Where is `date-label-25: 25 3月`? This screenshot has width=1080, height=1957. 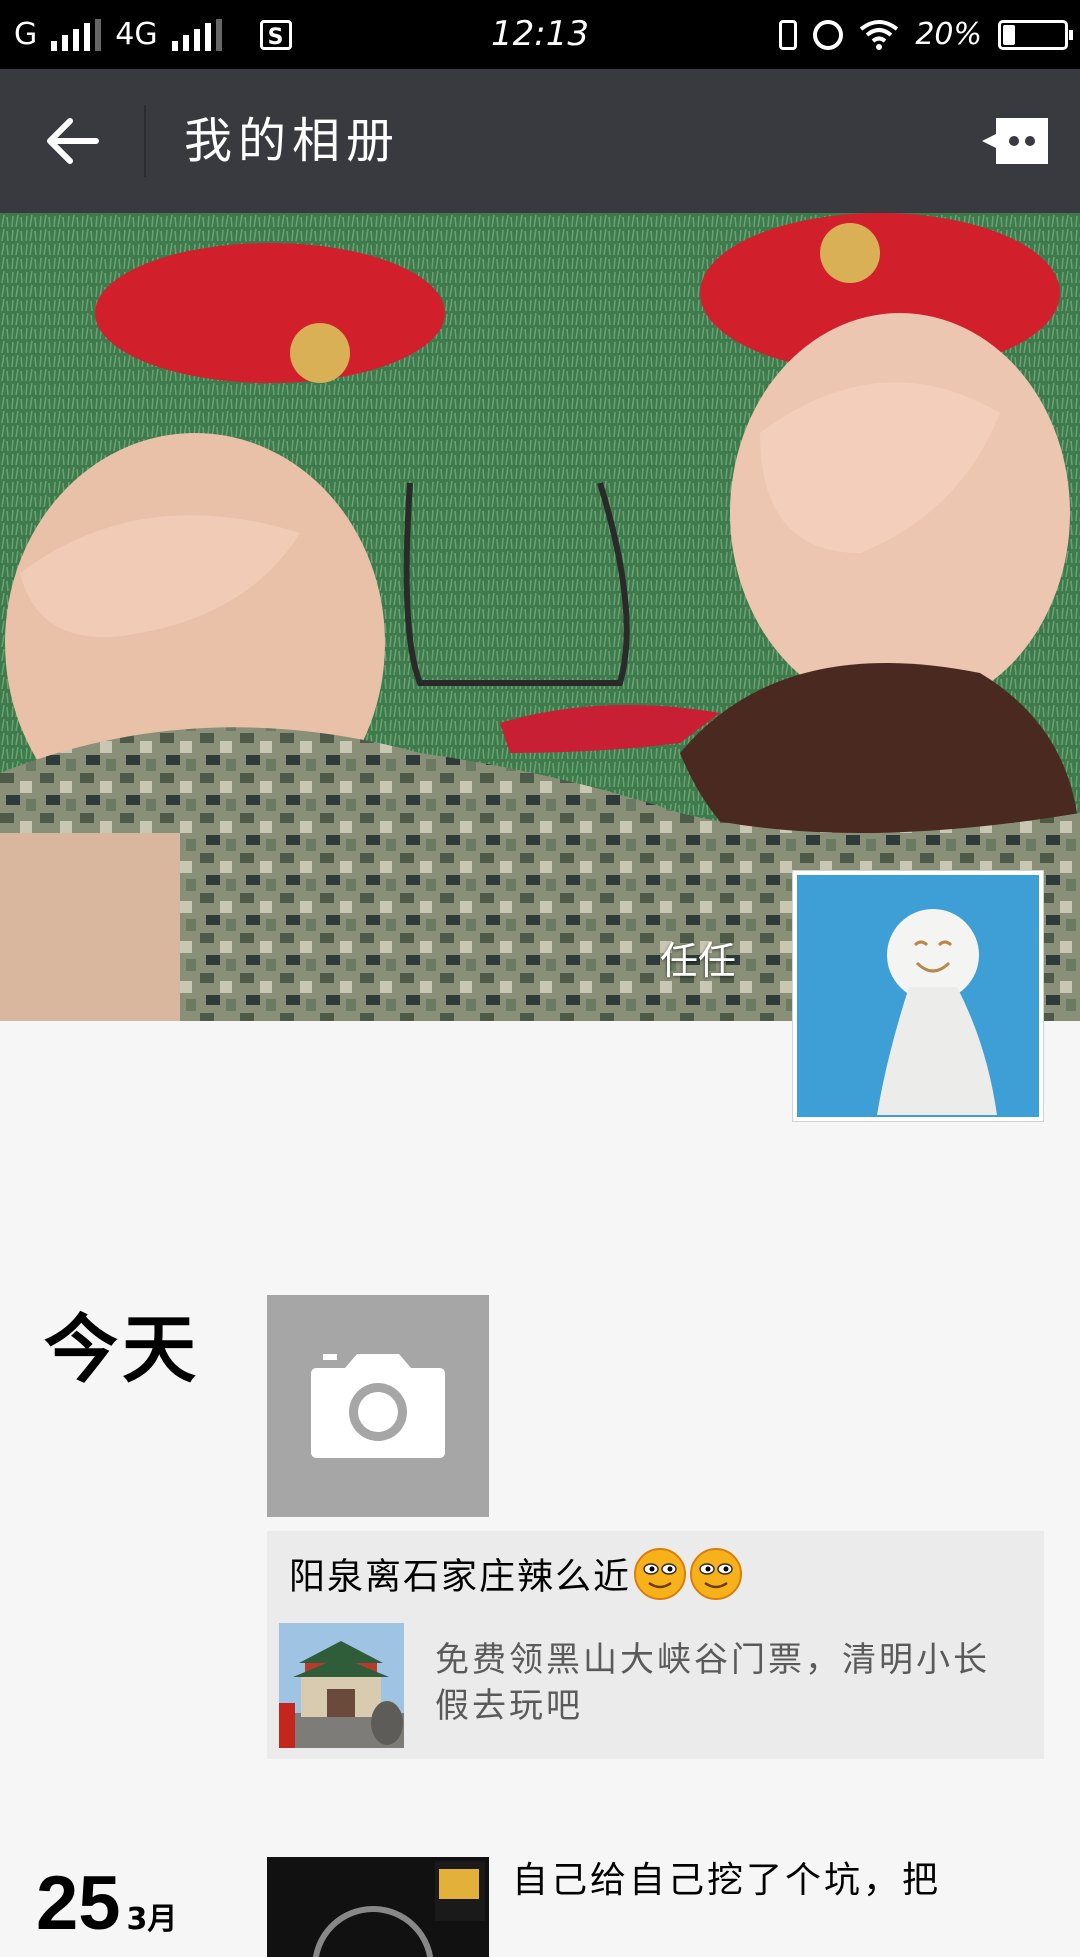
date-label-25: 25 3月 is located at coordinates (106, 1903).